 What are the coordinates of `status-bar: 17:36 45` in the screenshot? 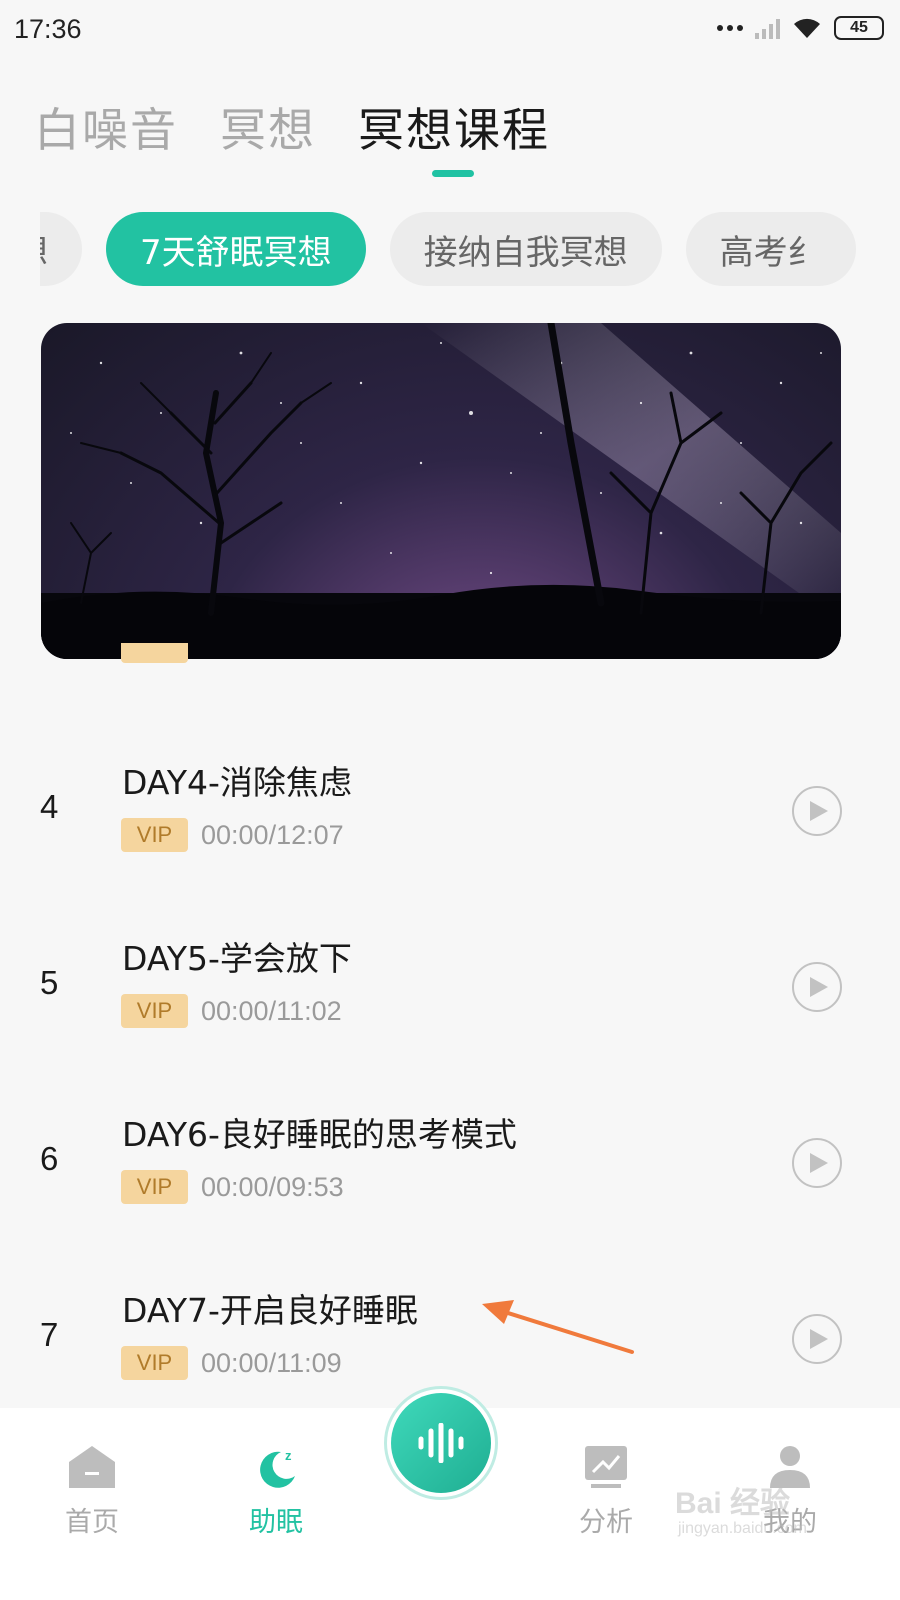 It's located at (450, 32).